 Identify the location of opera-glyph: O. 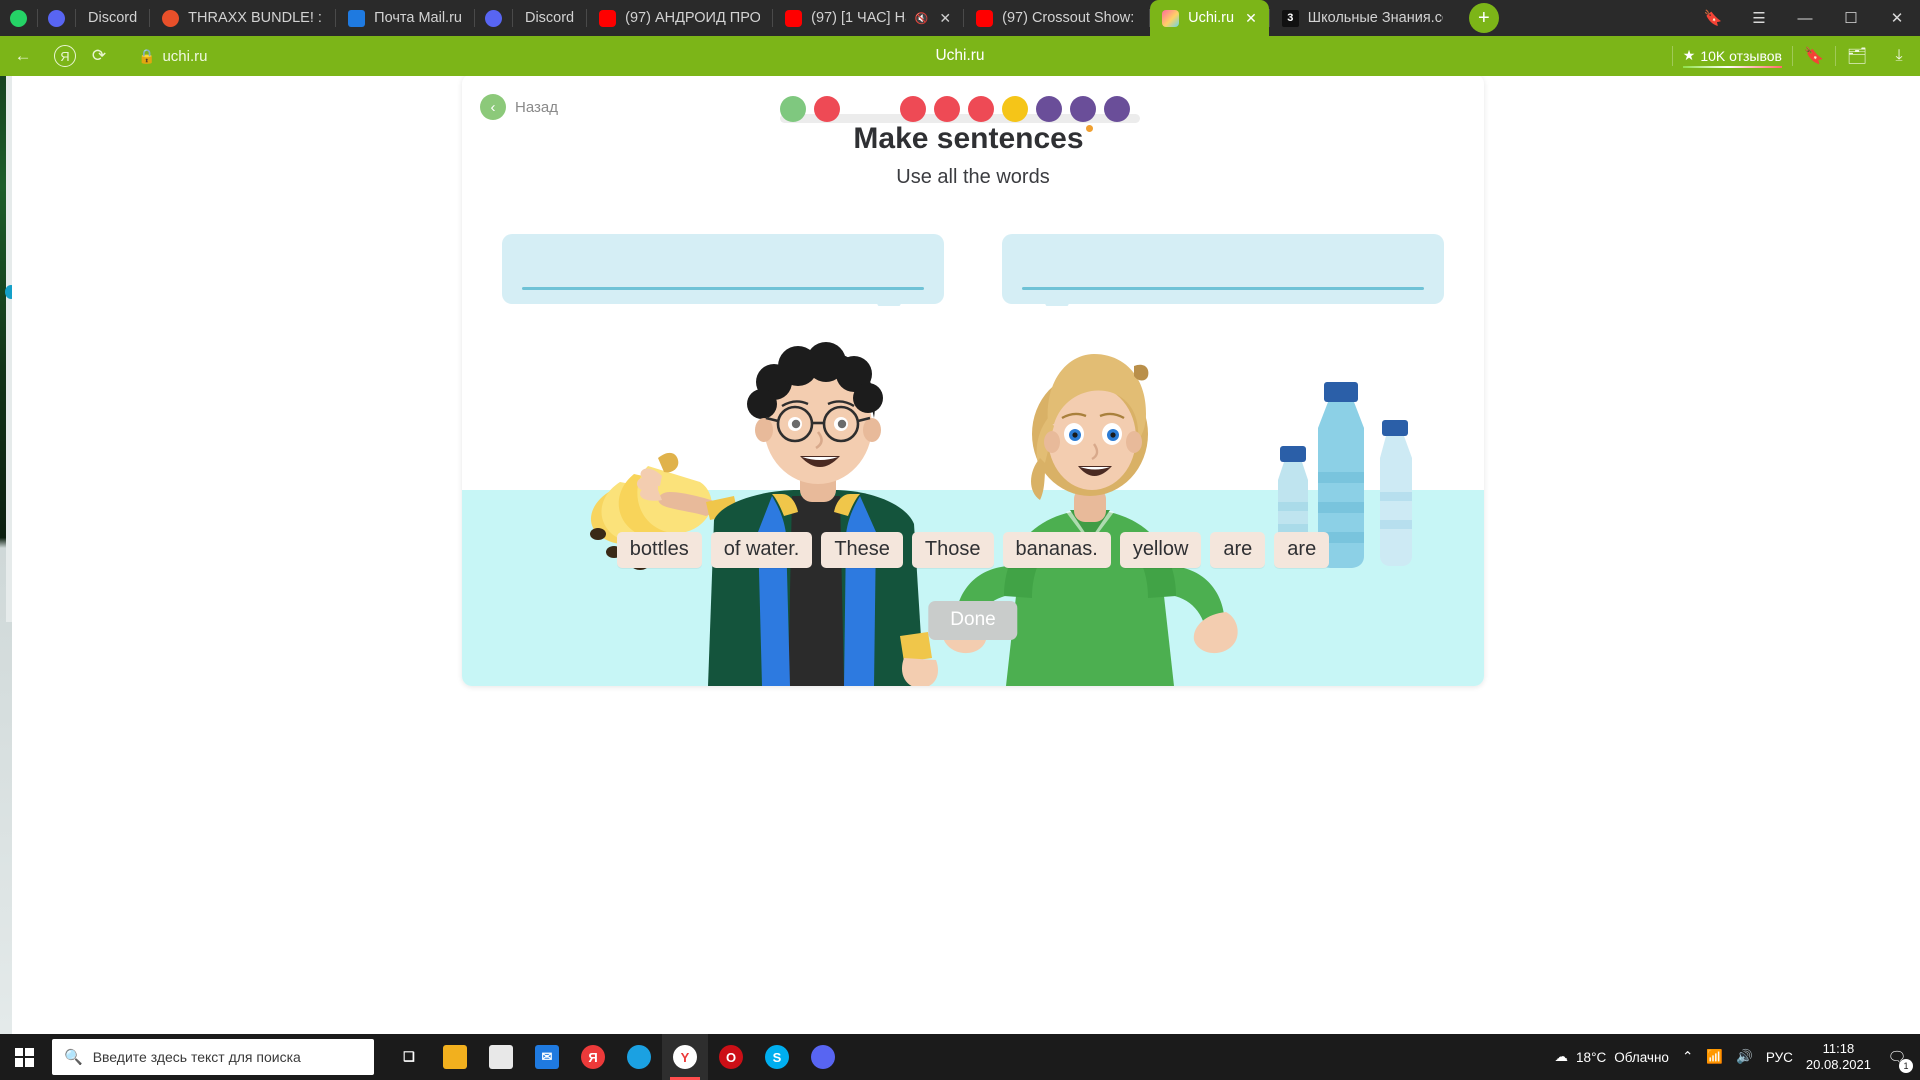
(731, 1057).